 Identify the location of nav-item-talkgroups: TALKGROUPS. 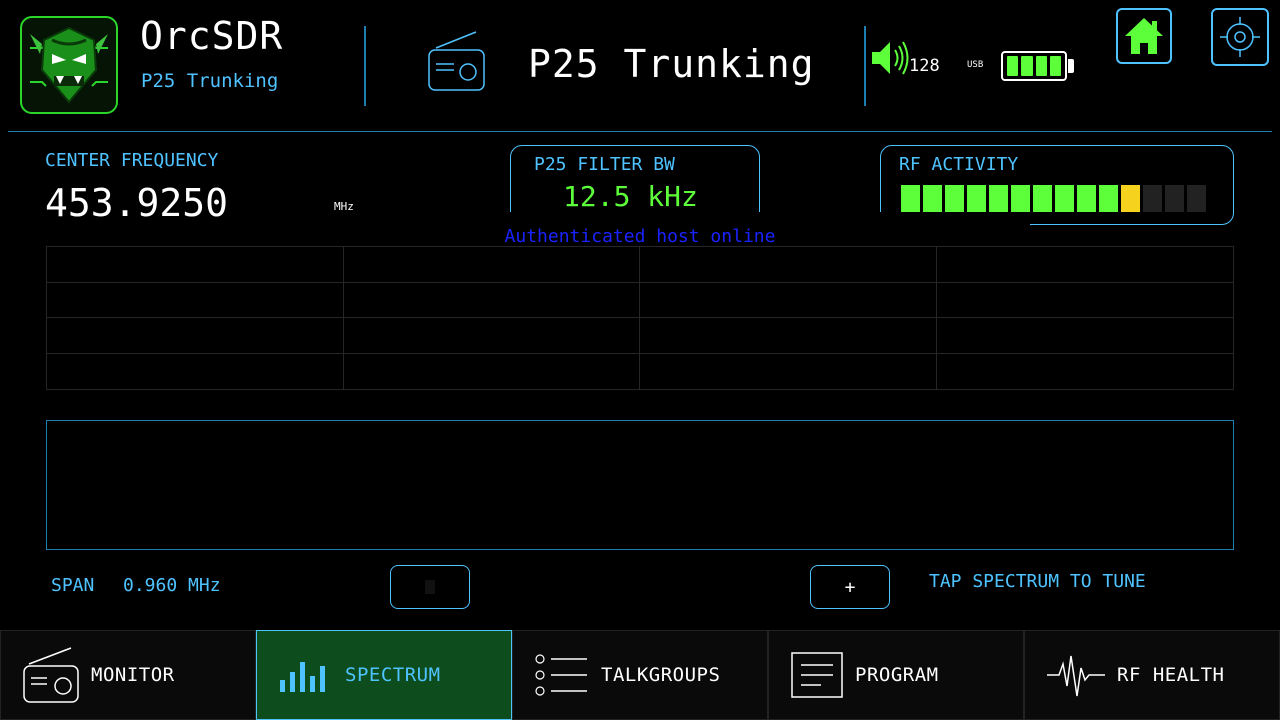
(640, 675).